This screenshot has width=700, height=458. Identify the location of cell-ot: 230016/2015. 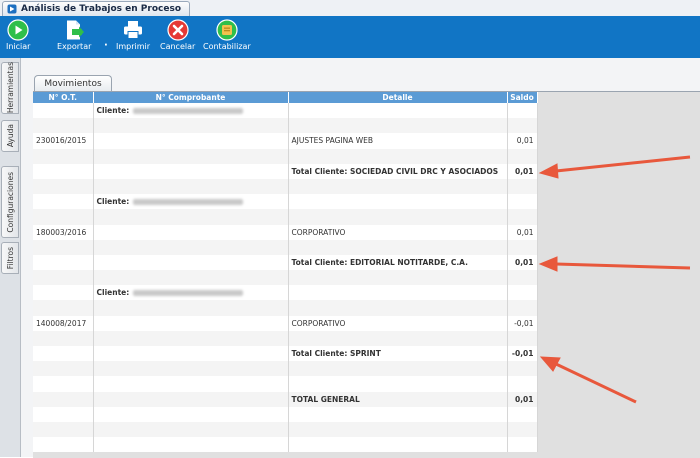
(63, 141).